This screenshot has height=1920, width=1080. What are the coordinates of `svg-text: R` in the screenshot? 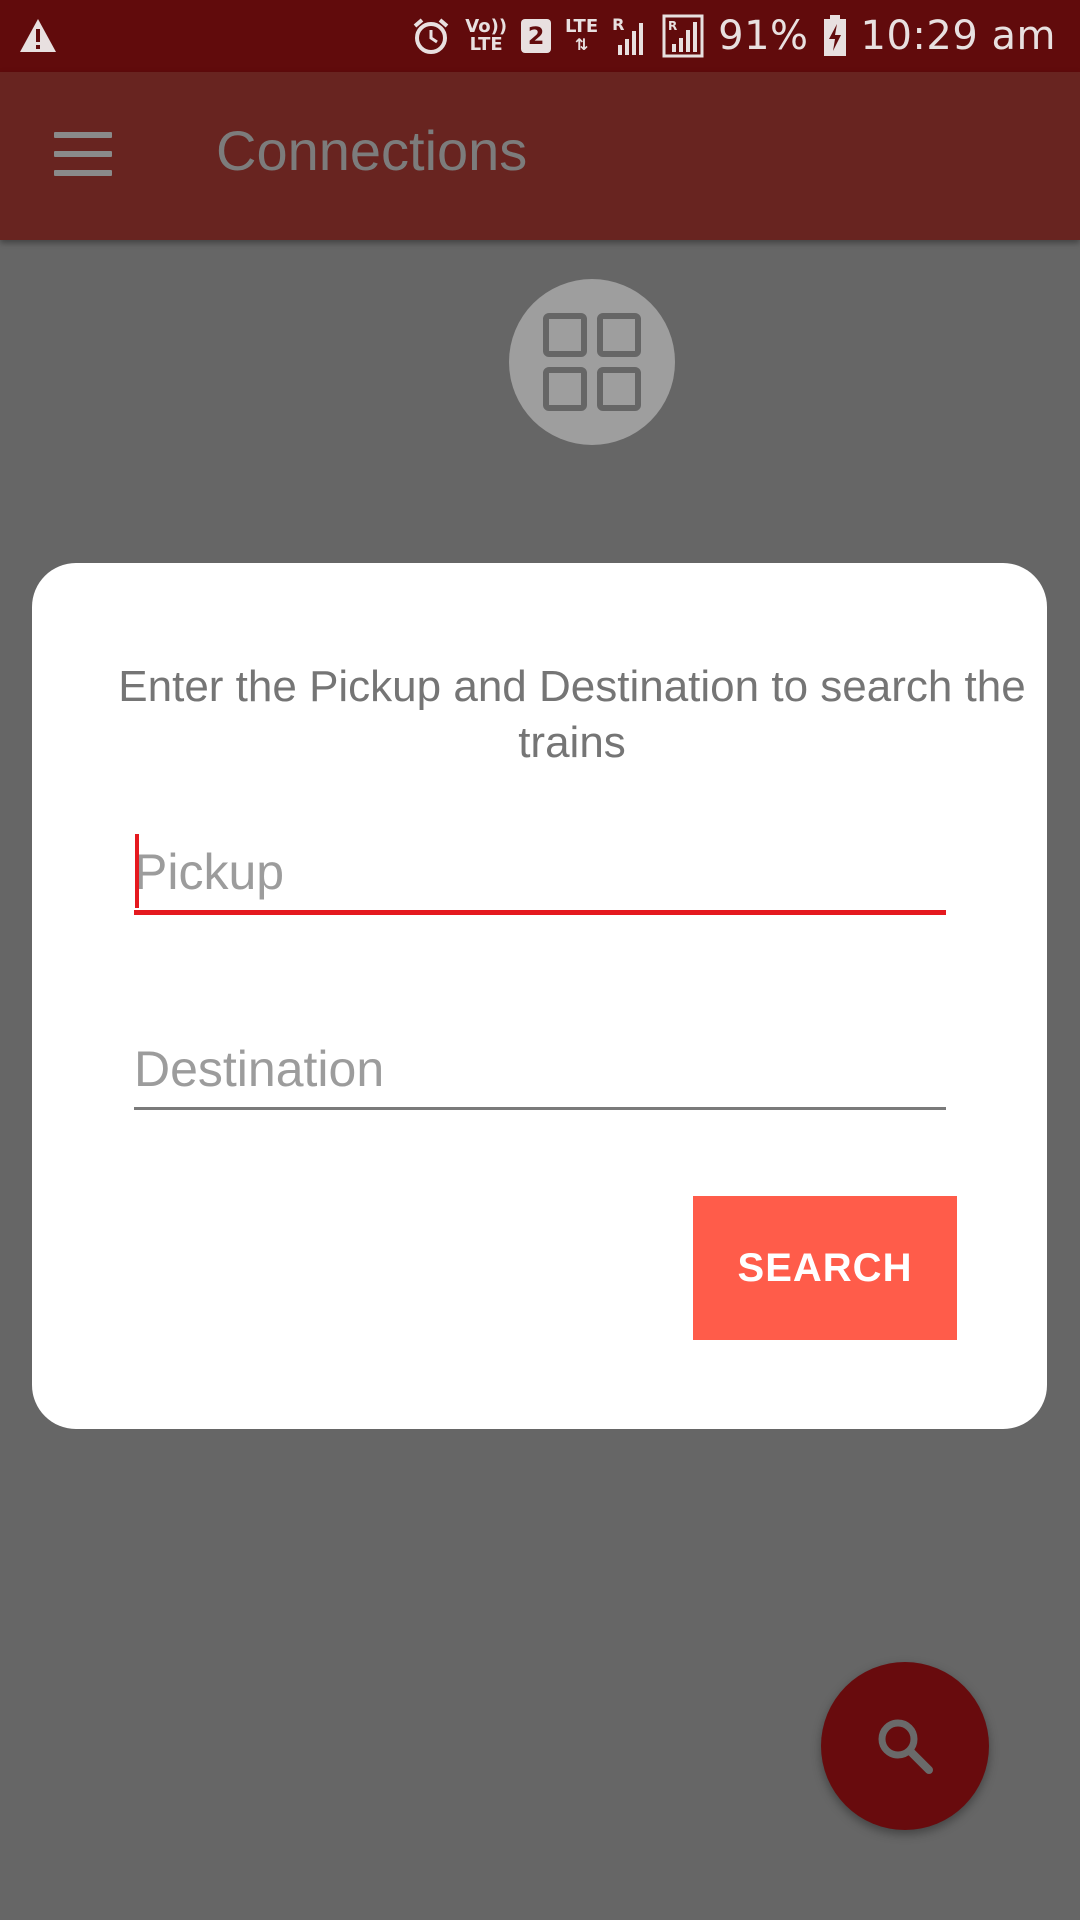 It's located at (672, 26).